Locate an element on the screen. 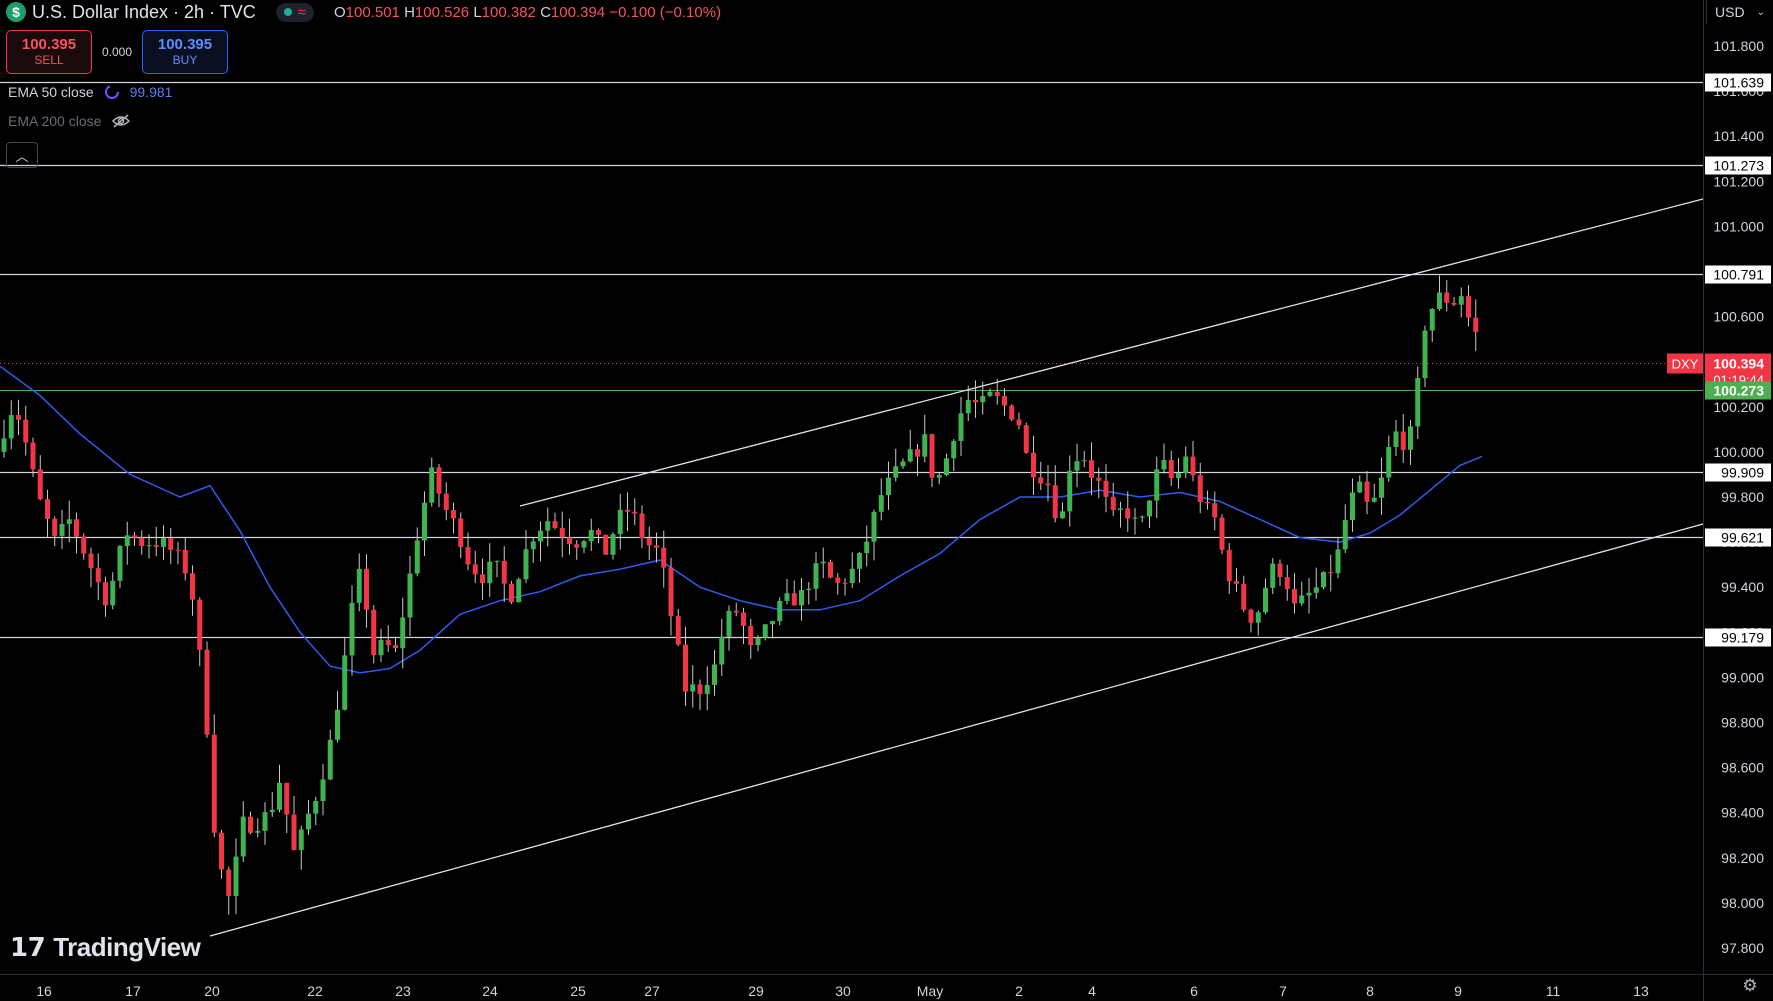 Image resolution: width=1773 pixels, height=1001 pixels. sell-button: 100.395 SELL is located at coordinates (49, 52).